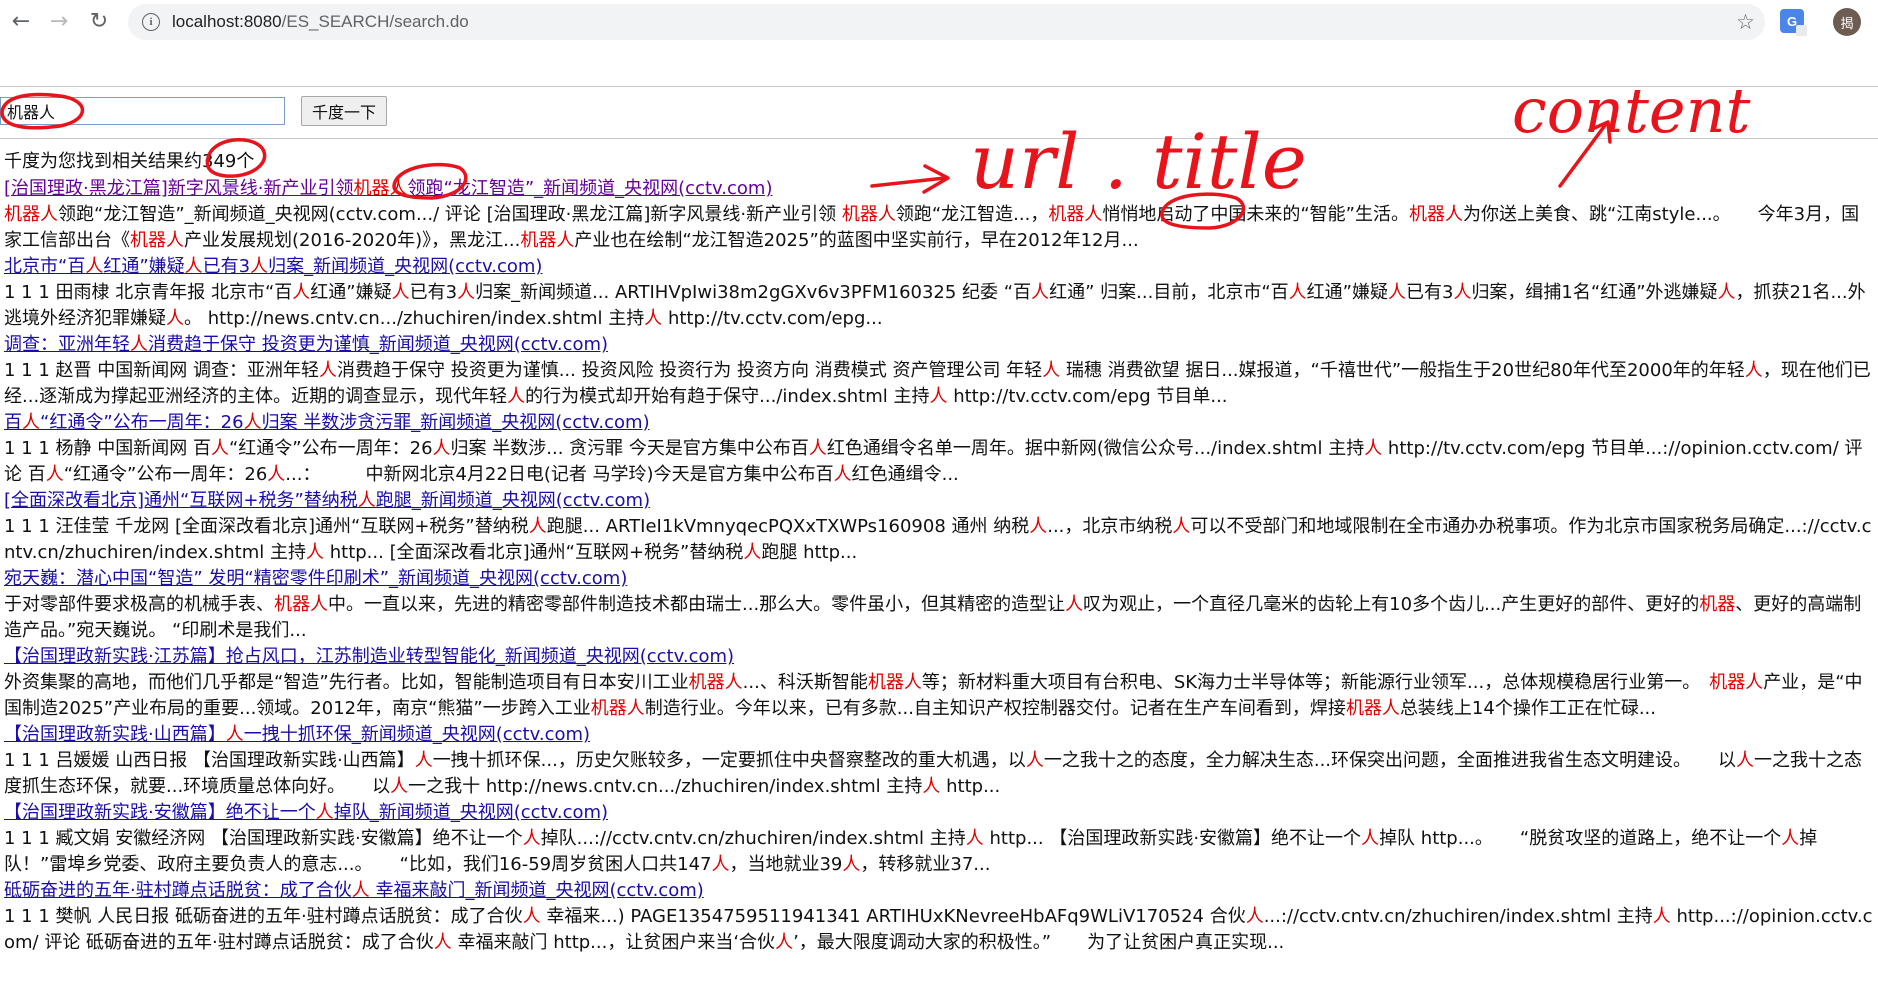 This screenshot has width=1878, height=985. I want to click on translate-extension-icon: G, so click(1793, 22).